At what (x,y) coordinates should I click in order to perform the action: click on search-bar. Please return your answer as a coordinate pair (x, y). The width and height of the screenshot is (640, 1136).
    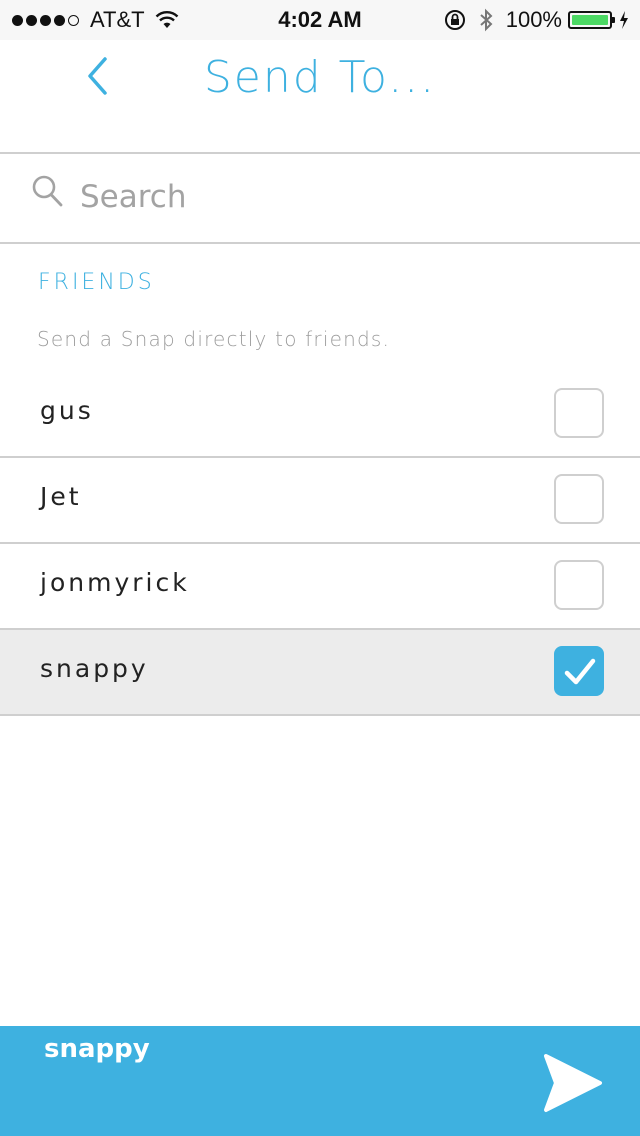
    Looking at the image, I should click on (320, 198).